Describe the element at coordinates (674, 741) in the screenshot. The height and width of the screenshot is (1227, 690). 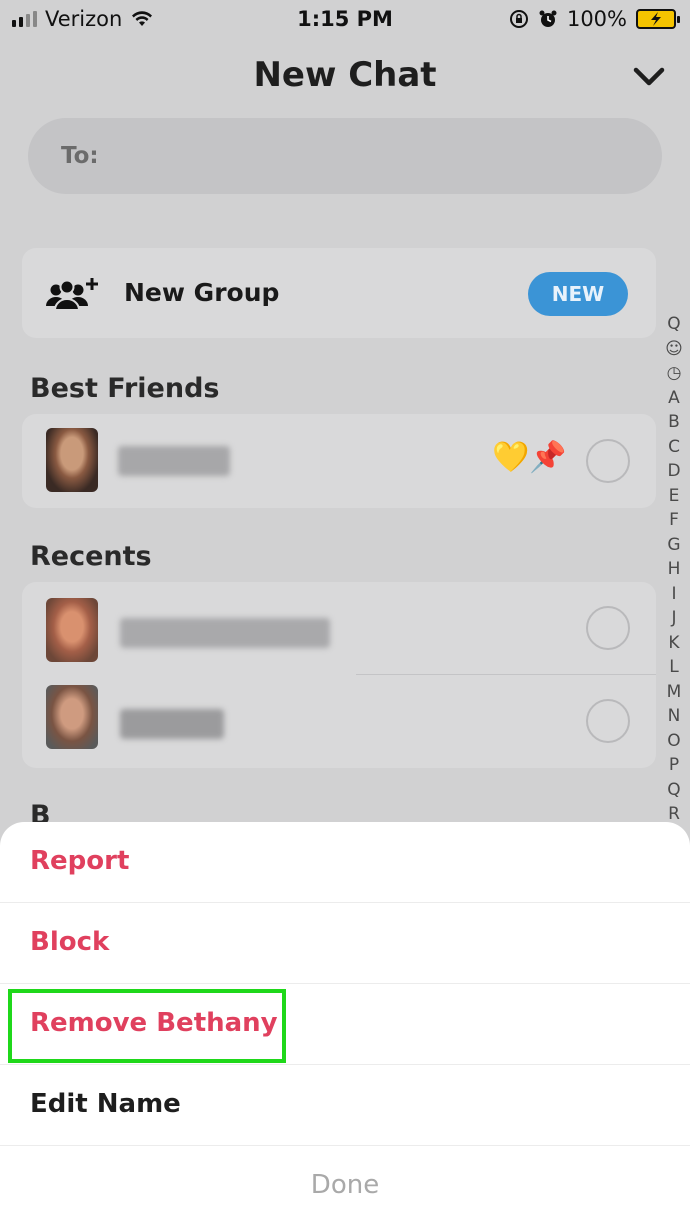
I see `alpha-index-item: O` at that location.